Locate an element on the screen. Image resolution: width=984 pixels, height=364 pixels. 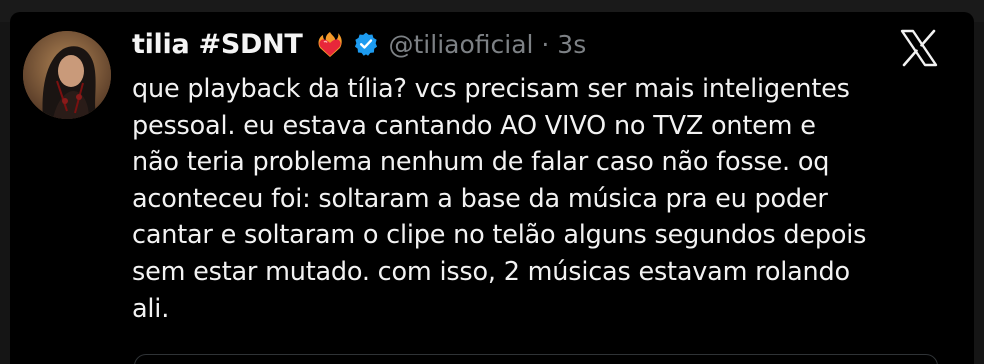
tweet-header: tilia #SDNT @tiliaoficial · 3s is located at coordinates (359, 44).